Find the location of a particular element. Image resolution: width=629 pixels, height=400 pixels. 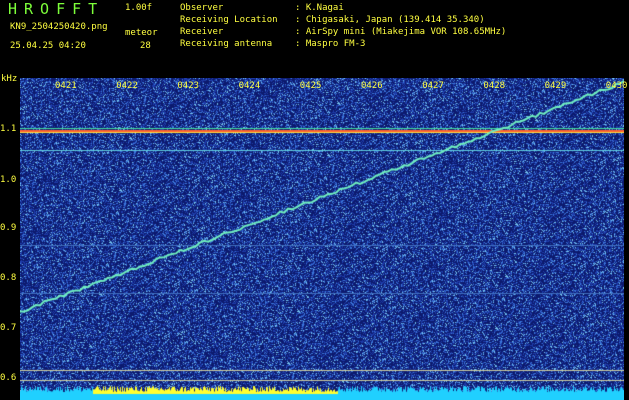

y-axis: 1.1 1.0 0.9 0.8 0.7 0.6 is located at coordinates (10, 239).